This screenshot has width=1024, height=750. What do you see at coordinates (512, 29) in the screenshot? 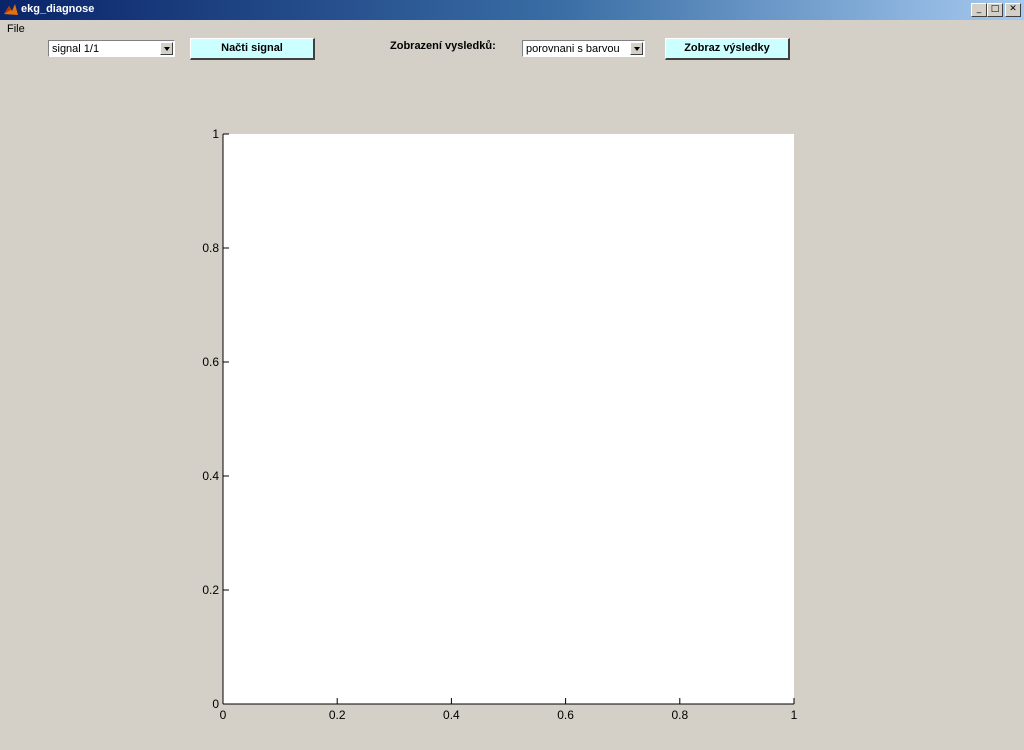
I see `menu-bar: File` at bounding box center [512, 29].